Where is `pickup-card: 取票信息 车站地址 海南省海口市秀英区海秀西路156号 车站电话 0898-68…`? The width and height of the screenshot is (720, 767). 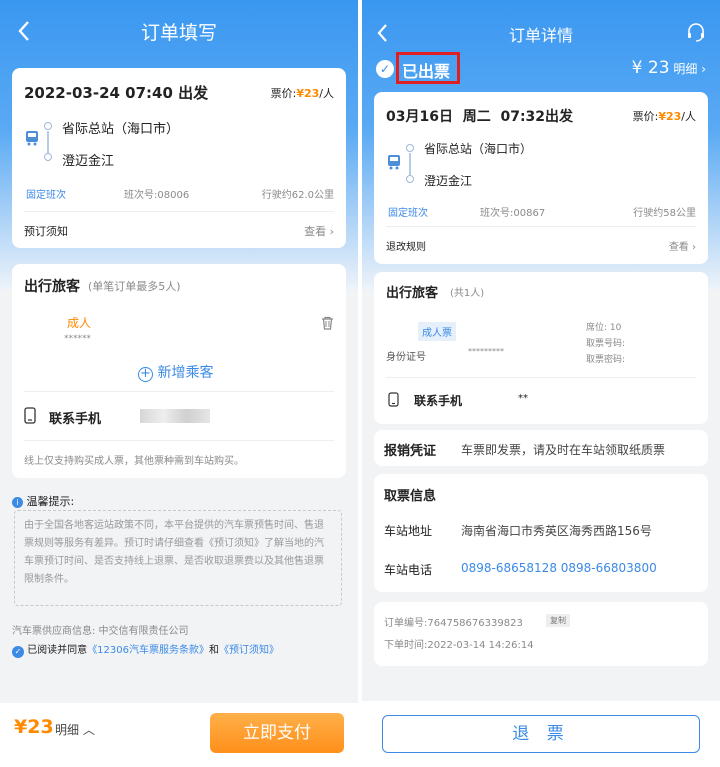 pickup-card: 取票信息 车站地址 海南省海口市秀英区海秀西路156号 车站电话 0898-68… is located at coordinates (541, 533).